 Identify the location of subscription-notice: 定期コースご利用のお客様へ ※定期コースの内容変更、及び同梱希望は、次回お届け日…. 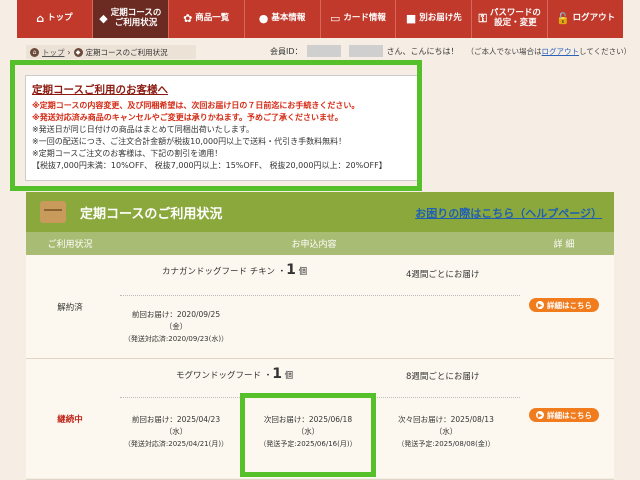
(223, 128).